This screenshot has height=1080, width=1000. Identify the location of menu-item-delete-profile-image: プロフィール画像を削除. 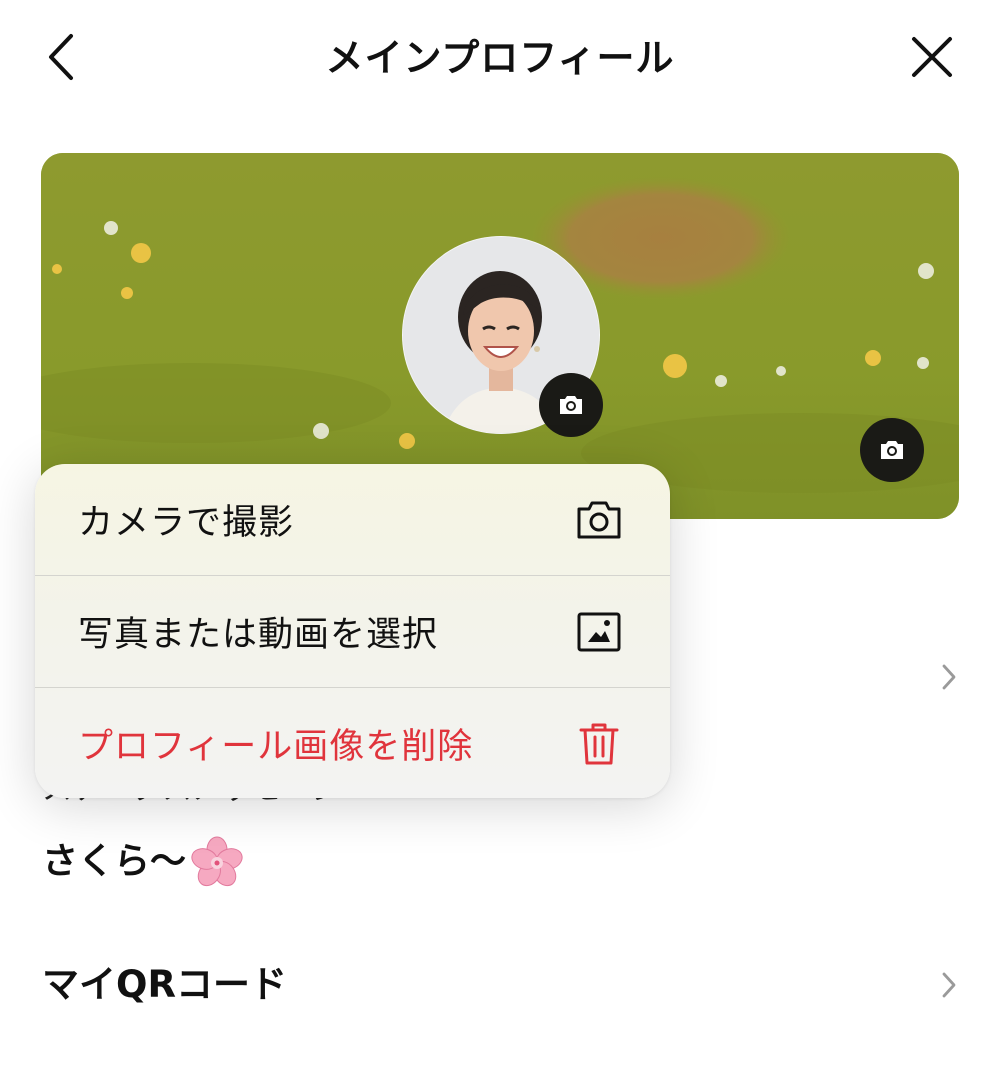
(352, 742).